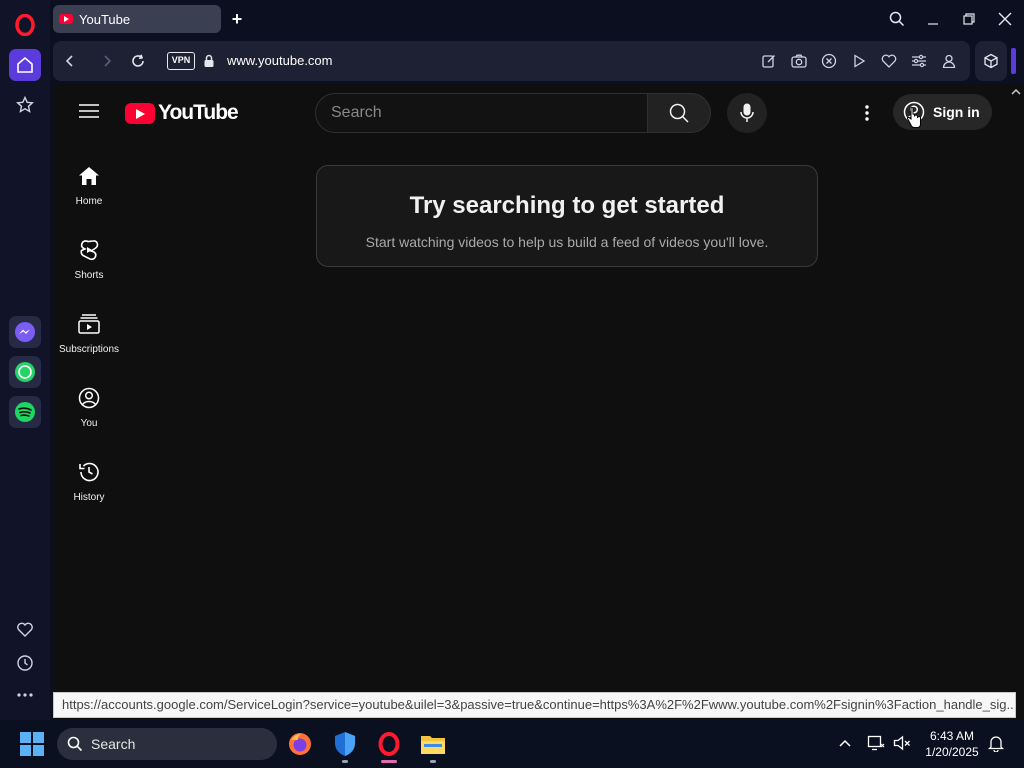  I want to click on heart-icon, so click(25, 630).